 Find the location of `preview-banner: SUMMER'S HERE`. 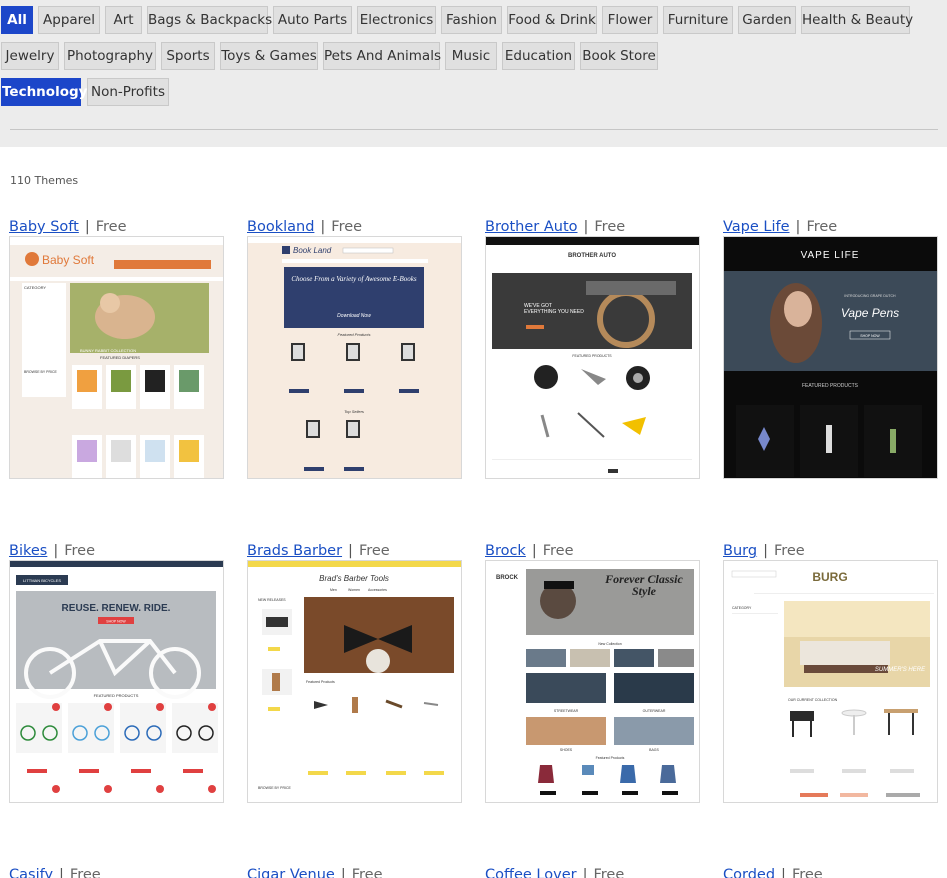

preview-banner: SUMMER'S HERE is located at coordinates (900, 670).